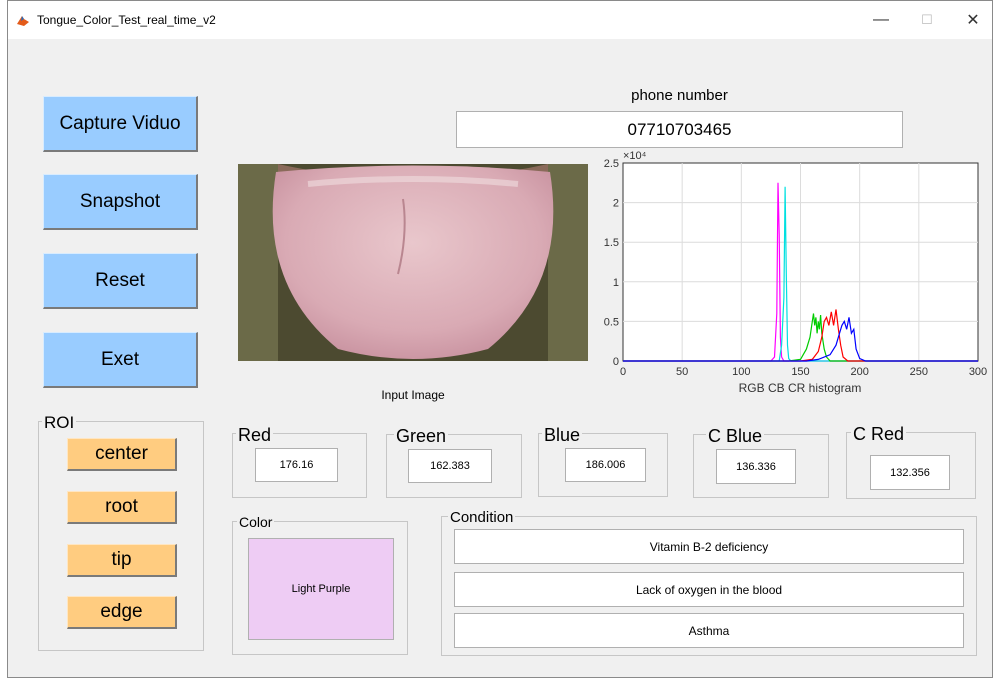 Image resolution: width=993 pixels, height=681 pixels. What do you see at coordinates (919, 372) in the screenshot?
I see `x-tick-label: 250` at bounding box center [919, 372].